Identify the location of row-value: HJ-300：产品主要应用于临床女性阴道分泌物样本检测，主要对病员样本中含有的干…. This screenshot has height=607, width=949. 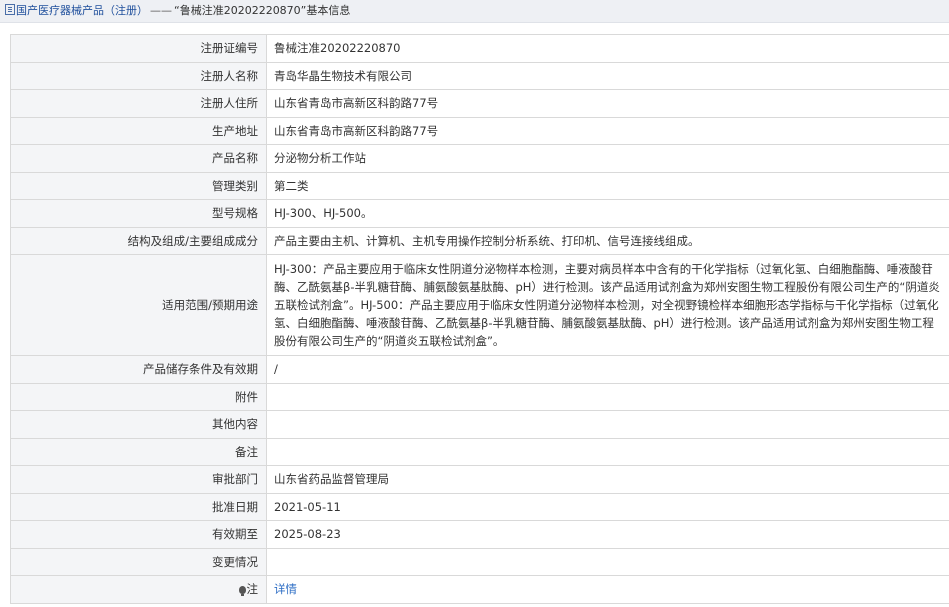
(607, 305).